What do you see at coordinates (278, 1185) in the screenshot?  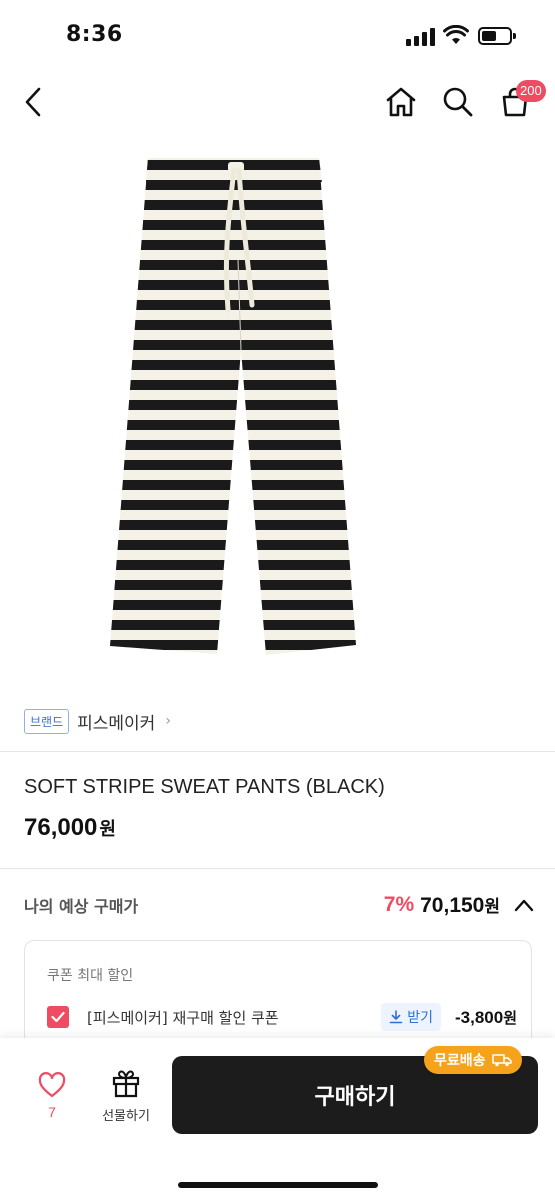 I see `home-indicator` at bounding box center [278, 1185].